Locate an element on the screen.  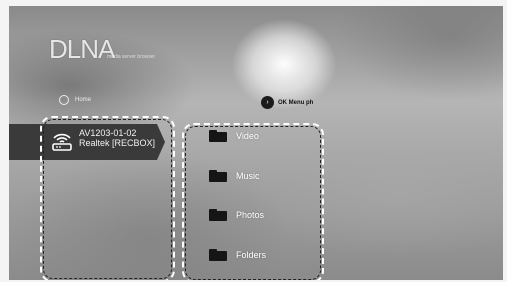
folder-label: Photos is located at coordinates (250, 215).